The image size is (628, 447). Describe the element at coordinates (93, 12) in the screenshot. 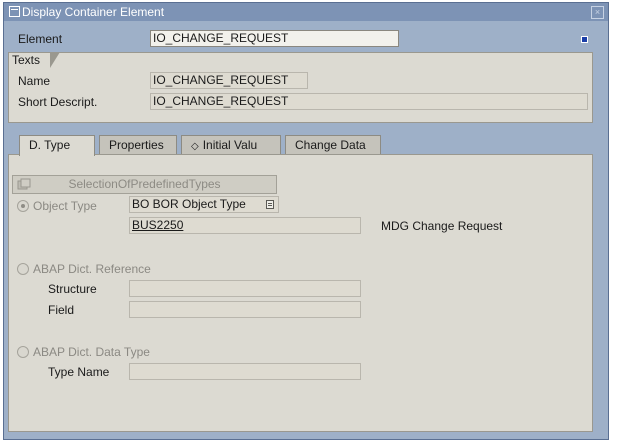

I see `window-title: Display Container Element` at that location.